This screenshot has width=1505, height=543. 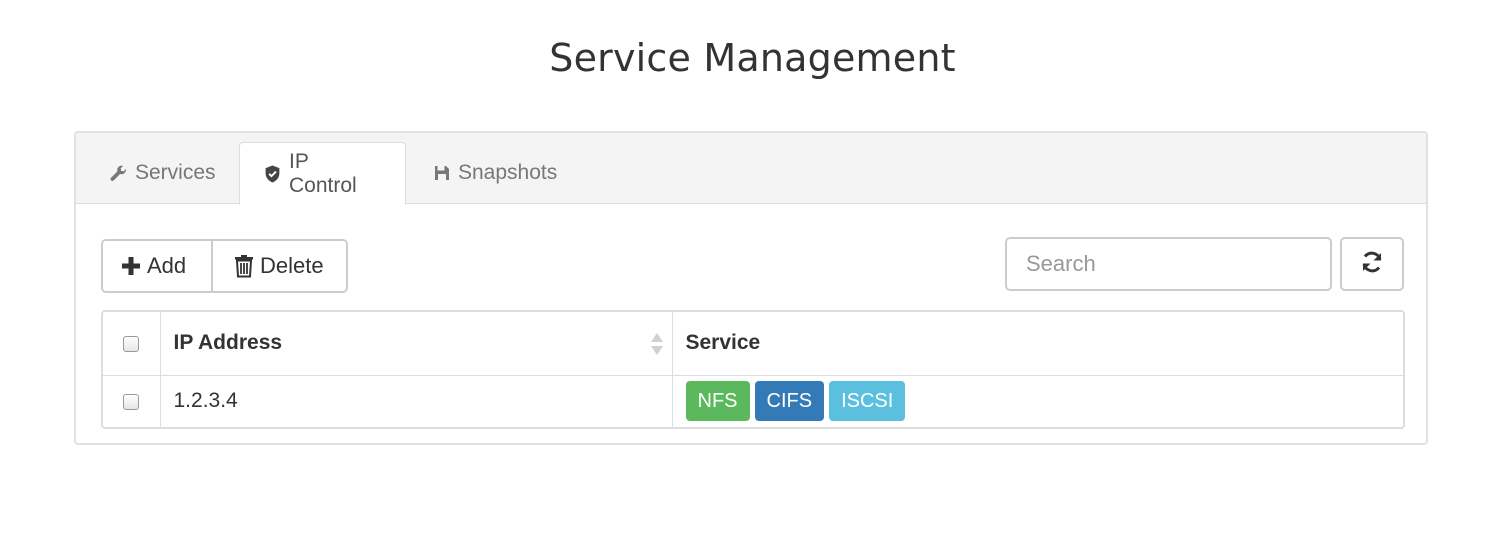 I want to click on tab-ip-control-label: IP Control, so click(x=323, y=173).